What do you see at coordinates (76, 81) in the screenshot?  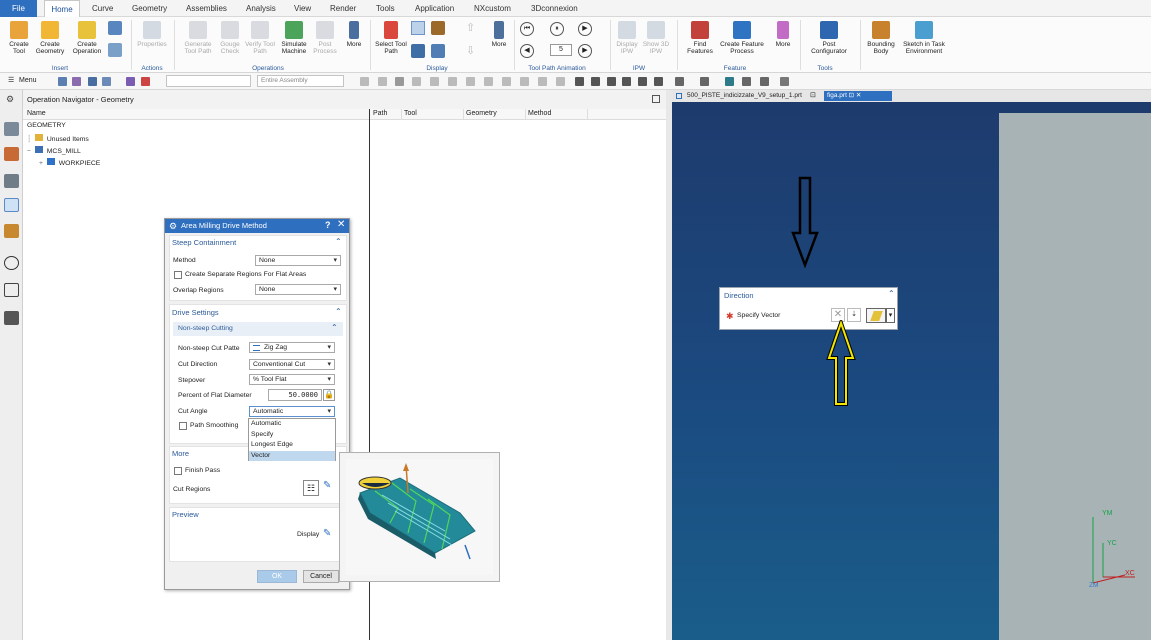 I see `machine-view-icon` at bounding box center [76, 81].